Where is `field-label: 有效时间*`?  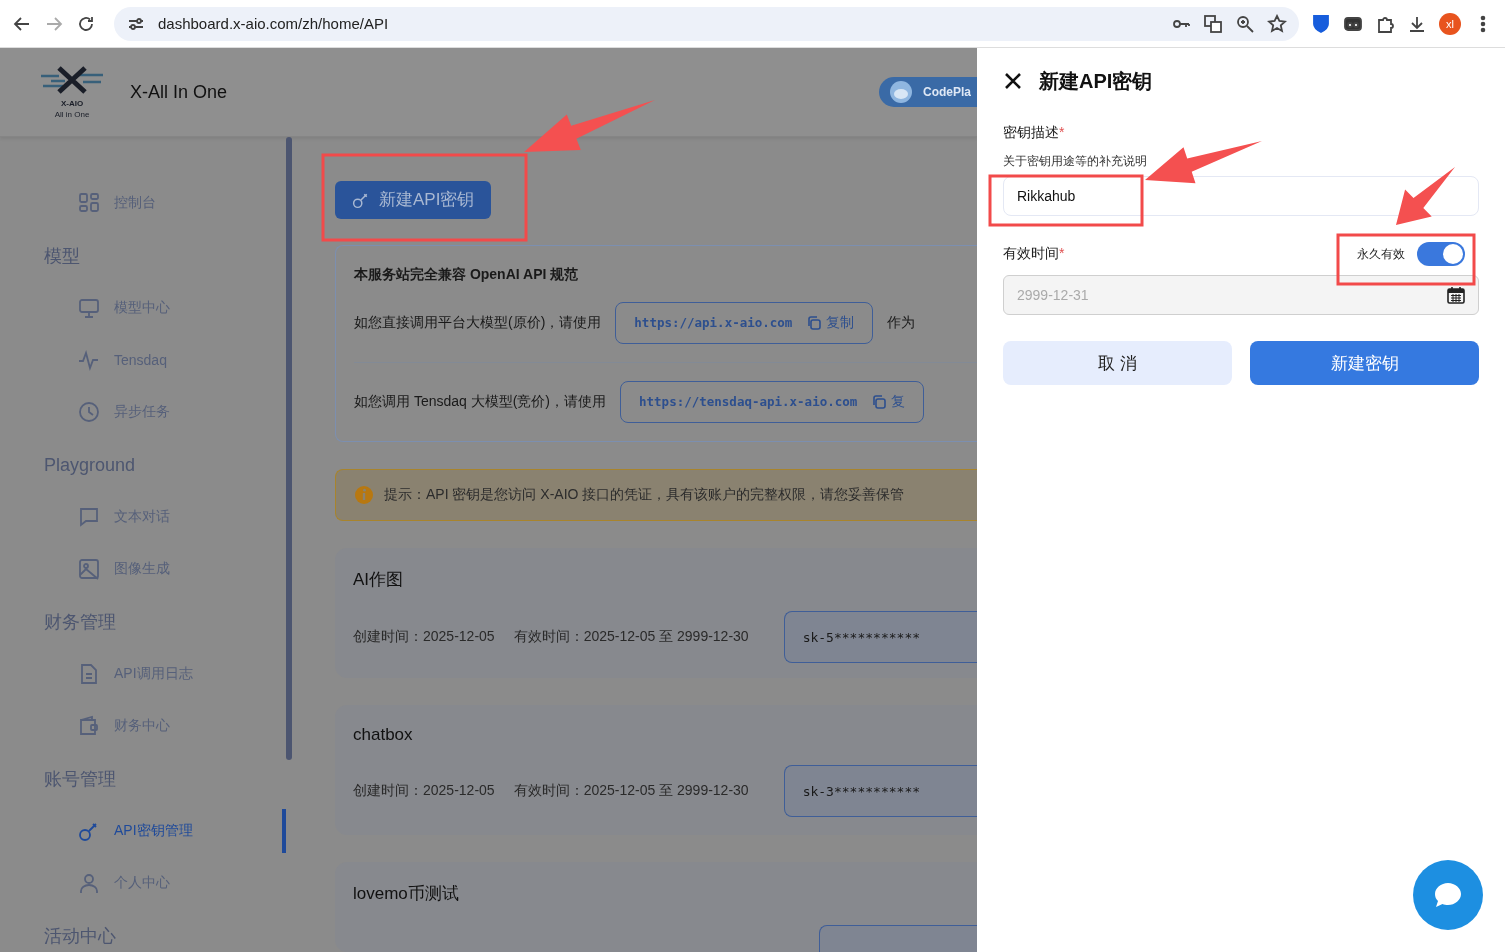
field-label: 有效时间* is located at coordinates (1034, 254).